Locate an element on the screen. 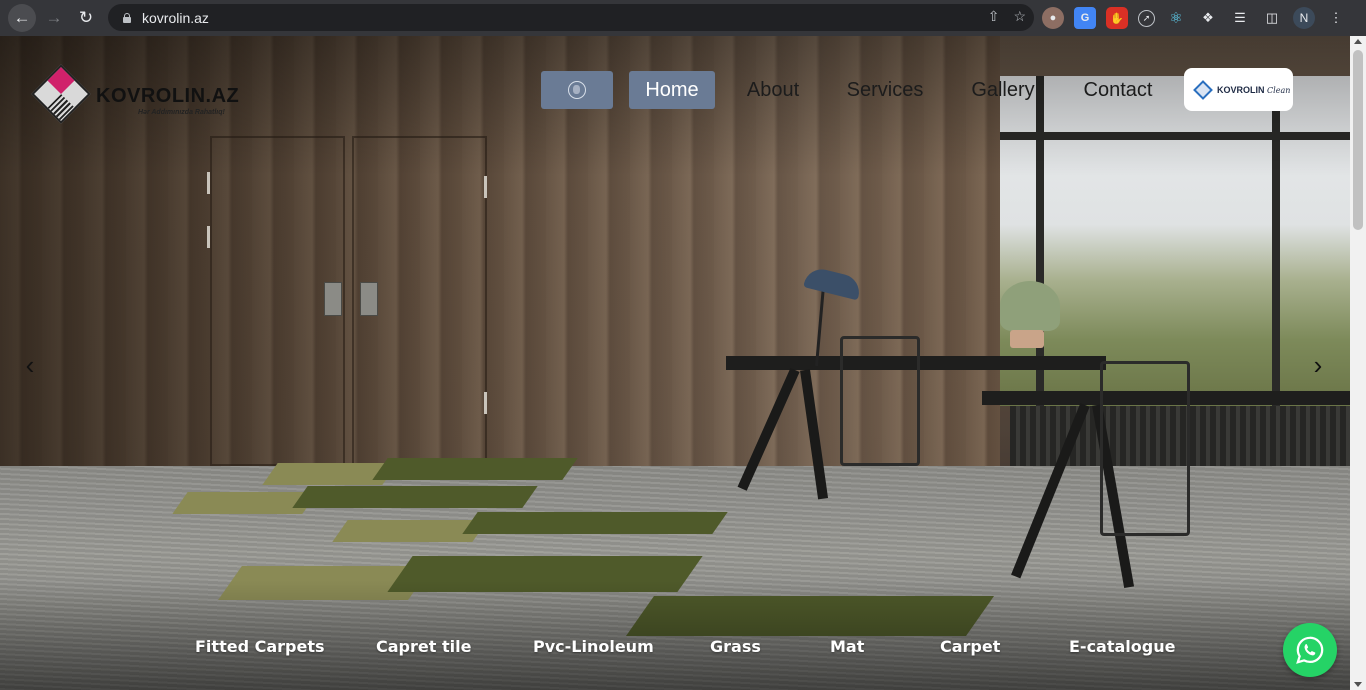 This screenshot has width=1366, height=690. extension-react-icon: ⚛ is located at coordinates (1176, 18).